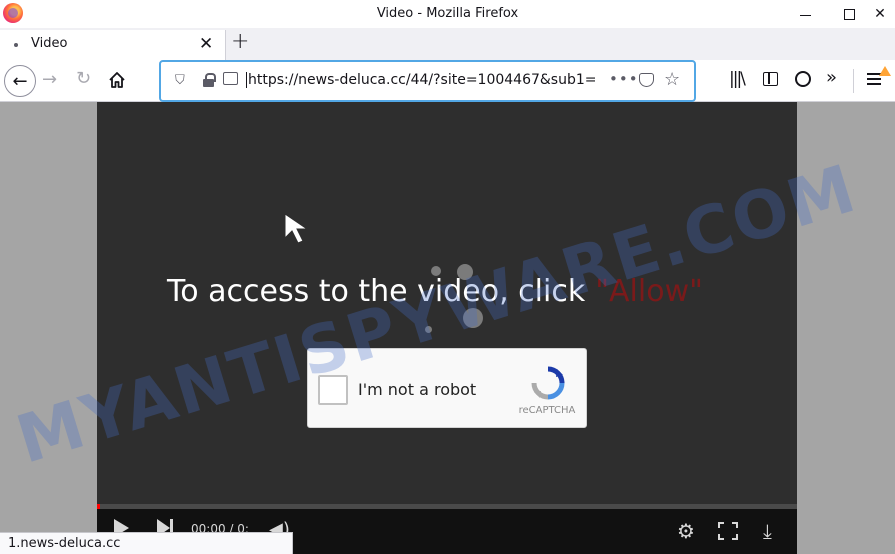  I want to click on pocket-icon, so click(646, 80).